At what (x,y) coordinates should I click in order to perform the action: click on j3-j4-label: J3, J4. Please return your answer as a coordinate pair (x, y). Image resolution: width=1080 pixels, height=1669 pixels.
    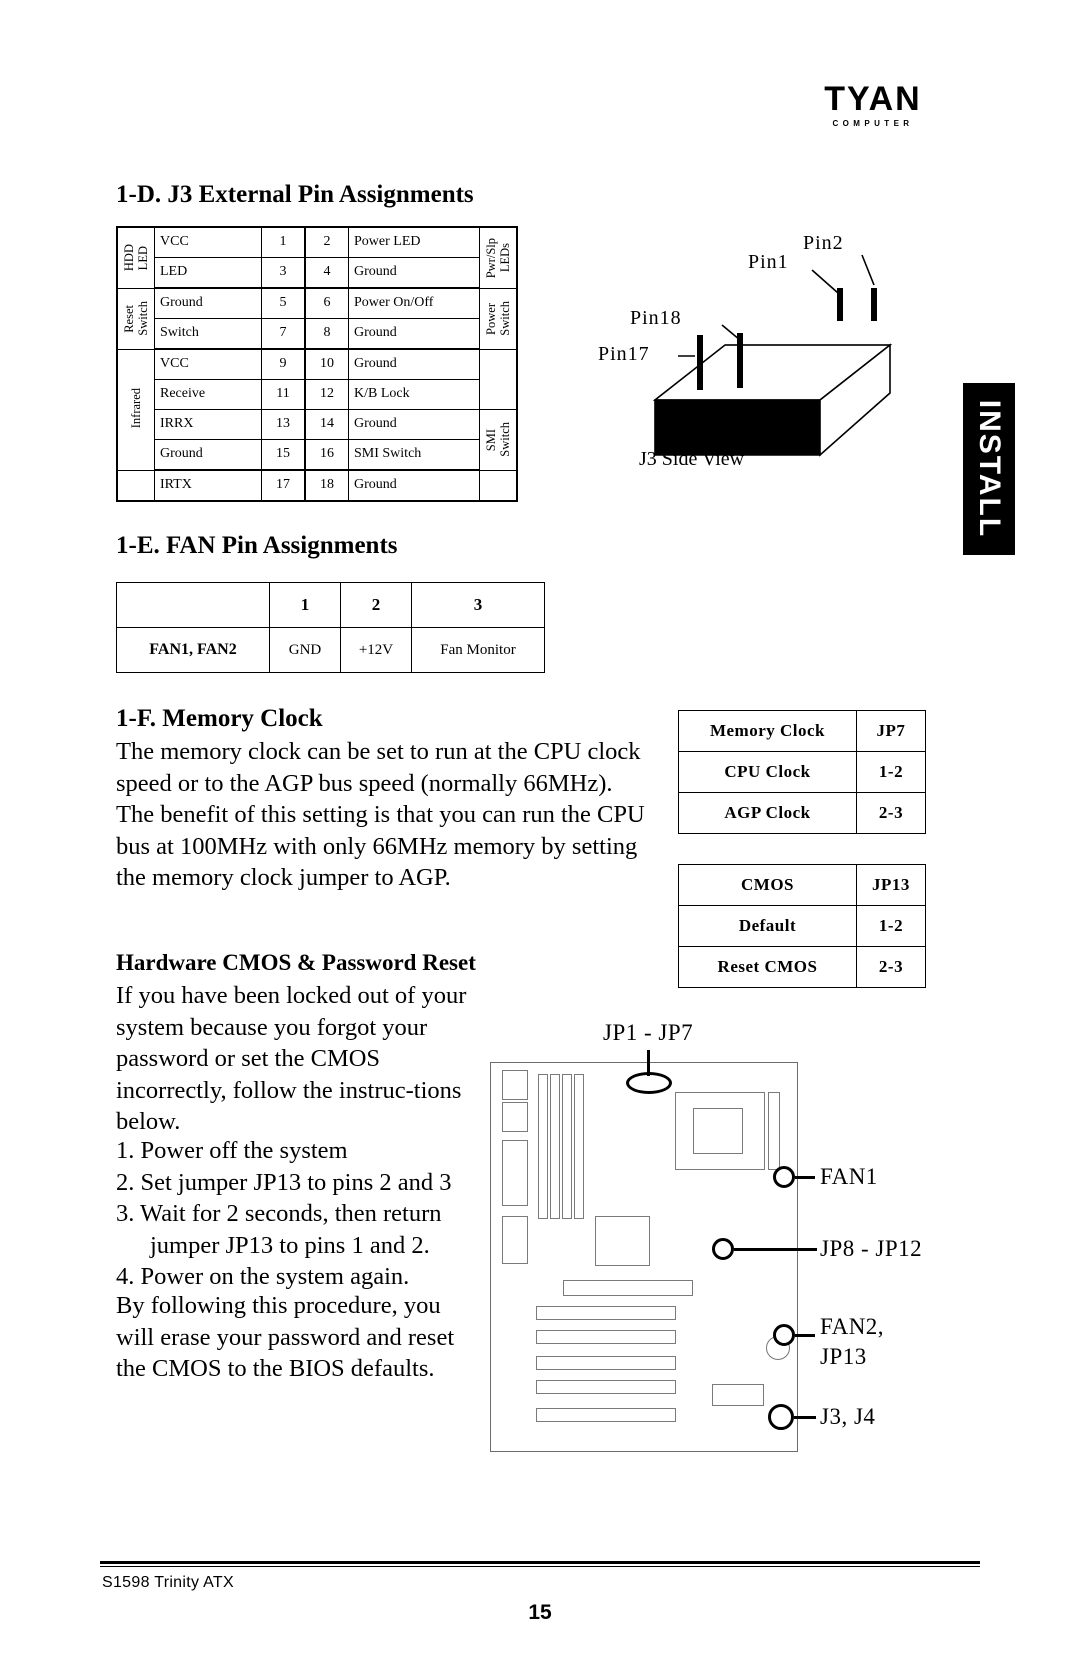
    Looking at the image, I should click on (848, 1416).